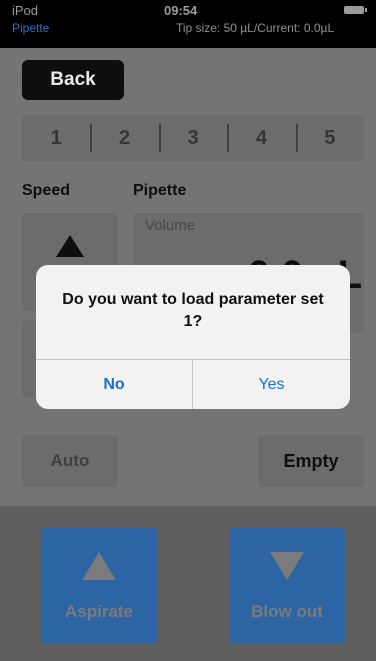 The width and height of the screenshot is (376, 661). Describe the element at coordinates (160, 190) in the screenshot. I see `pipette-label: Pipette` at that location.